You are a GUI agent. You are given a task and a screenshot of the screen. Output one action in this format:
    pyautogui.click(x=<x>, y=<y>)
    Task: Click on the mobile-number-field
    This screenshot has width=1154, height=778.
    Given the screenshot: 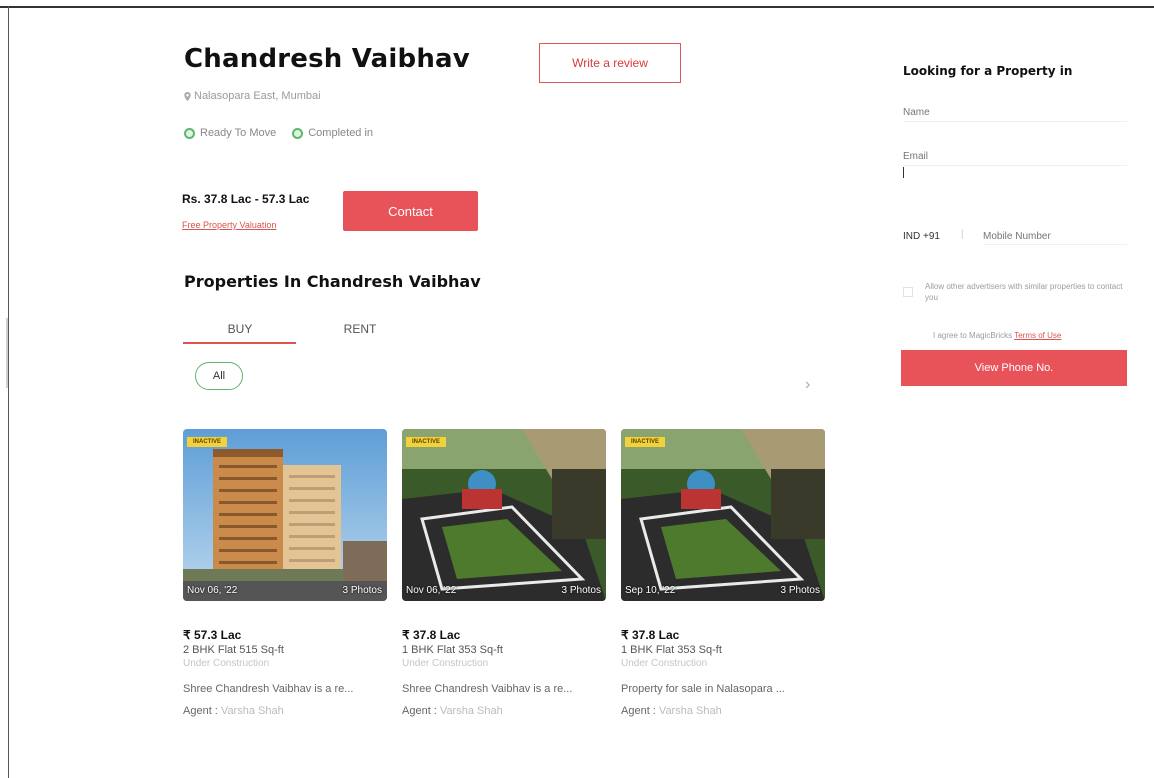 What is the action you would take?
    pyautogui.click(x=1055, y=237)
    